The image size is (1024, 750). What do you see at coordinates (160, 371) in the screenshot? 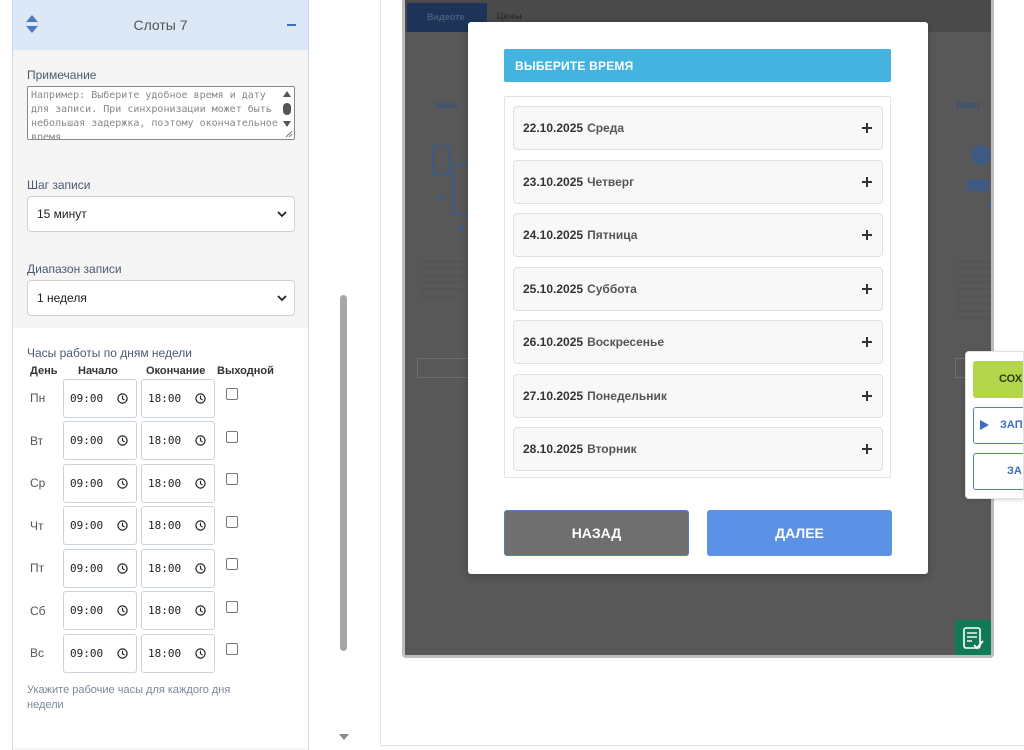
I see `hours-table-header: День Начало Окончание Выходной` at bounding box center [160, 371].